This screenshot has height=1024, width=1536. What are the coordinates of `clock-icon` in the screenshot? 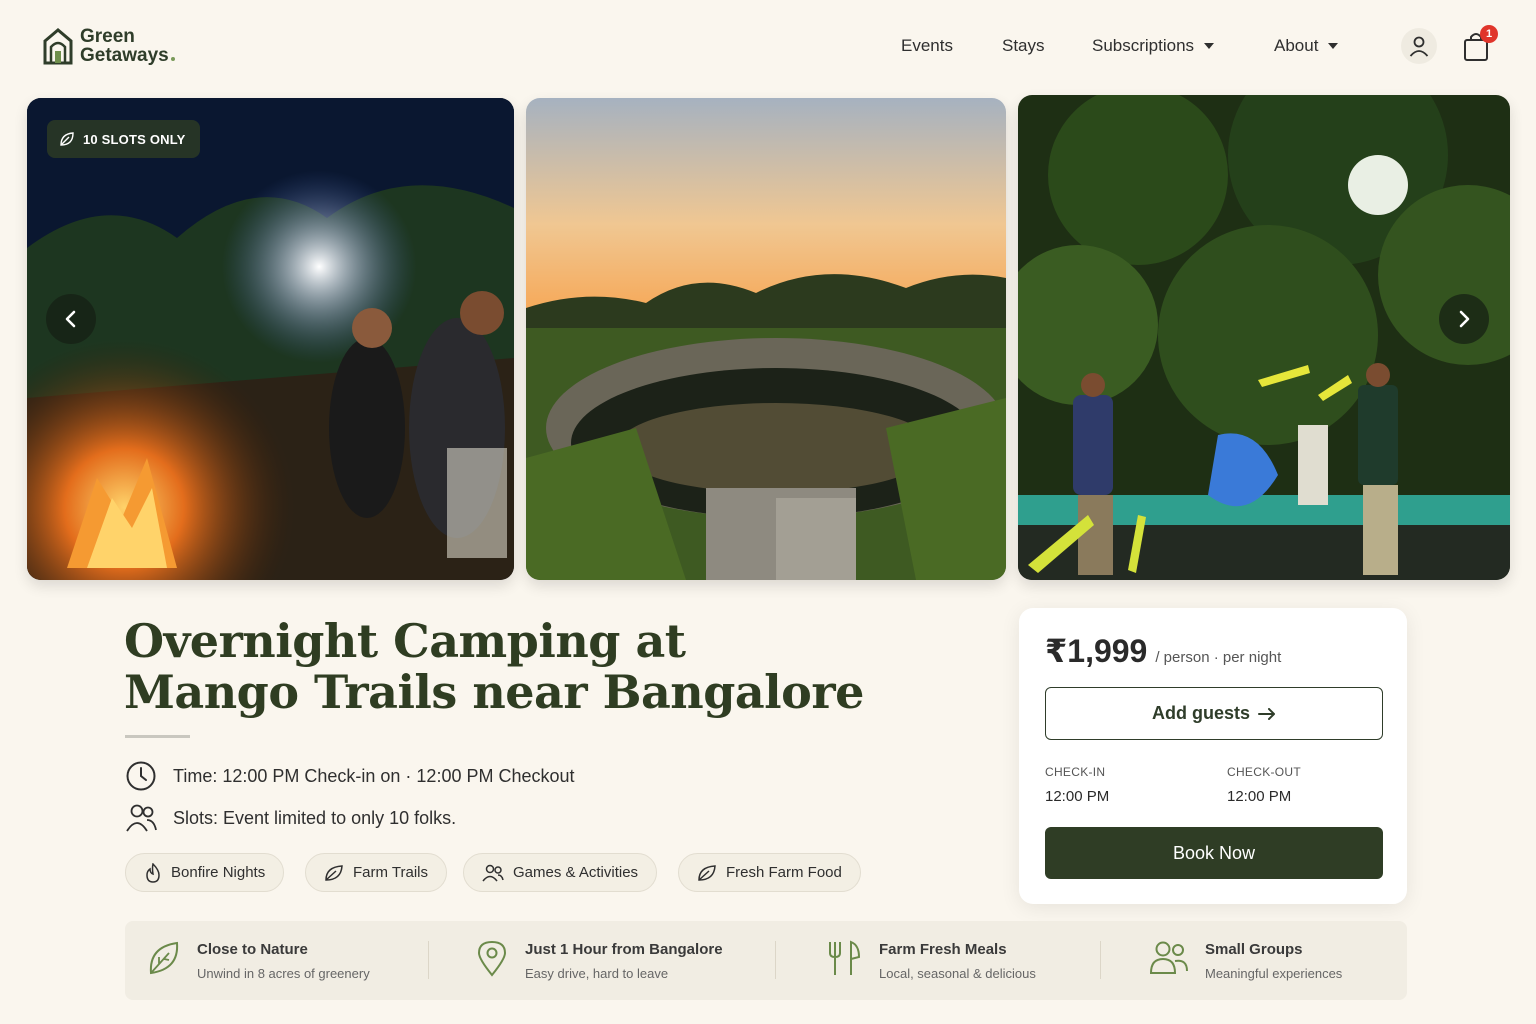 It's located at (141, 776).